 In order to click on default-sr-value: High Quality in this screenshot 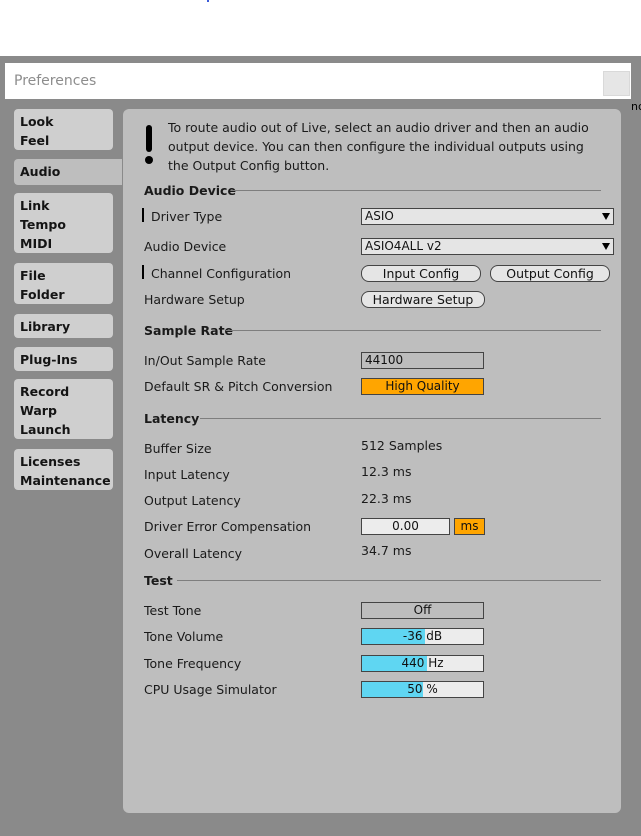, I will do `click(422, 386)`.